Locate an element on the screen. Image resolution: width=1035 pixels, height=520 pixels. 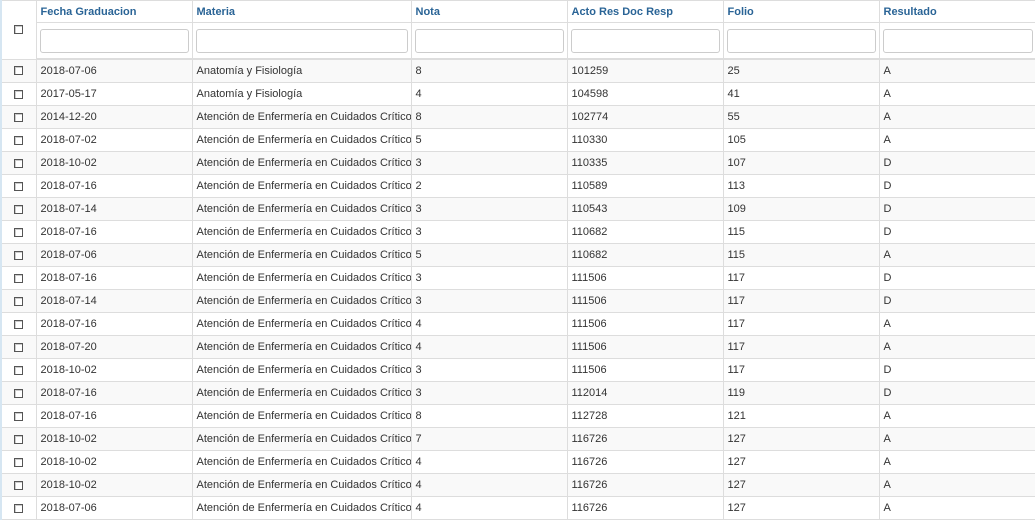
filter-folio-input is located at coordinates (801, 40).